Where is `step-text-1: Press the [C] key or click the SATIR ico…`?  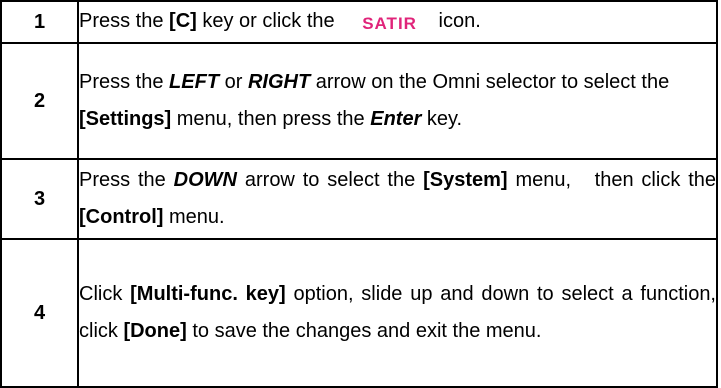
step-text-1: Press the [C] key or click the SATIR ico… is located at coordinates (397, 22).